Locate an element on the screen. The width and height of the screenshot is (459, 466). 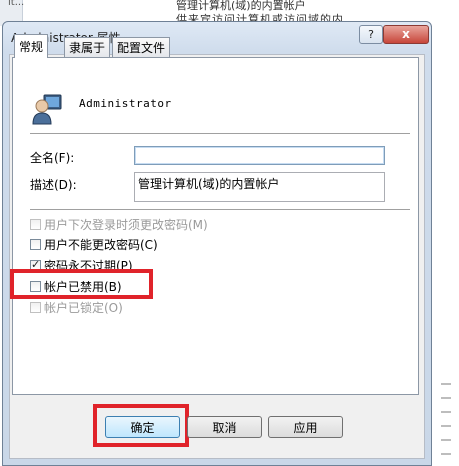
description-input: 管理计算机(域)的内置帐户 is located at coordinates (259, 187).